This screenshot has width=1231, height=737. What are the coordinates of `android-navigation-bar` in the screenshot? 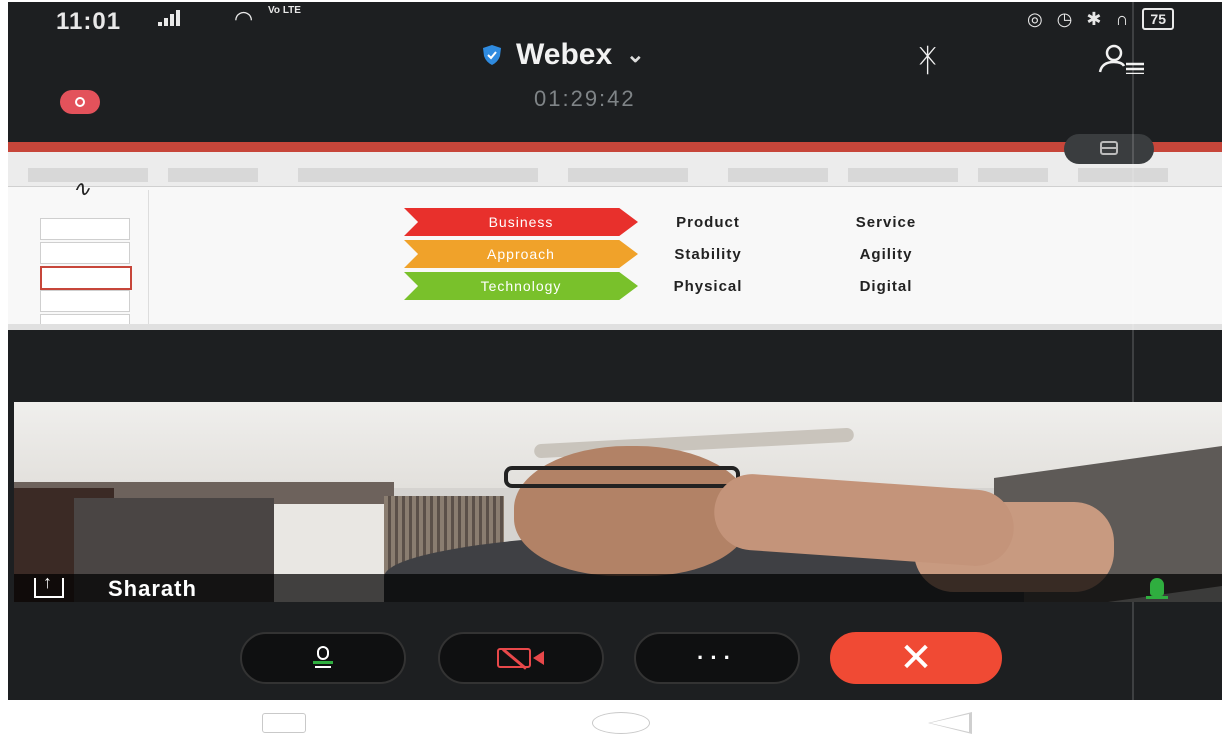 It's located at (615, 718).